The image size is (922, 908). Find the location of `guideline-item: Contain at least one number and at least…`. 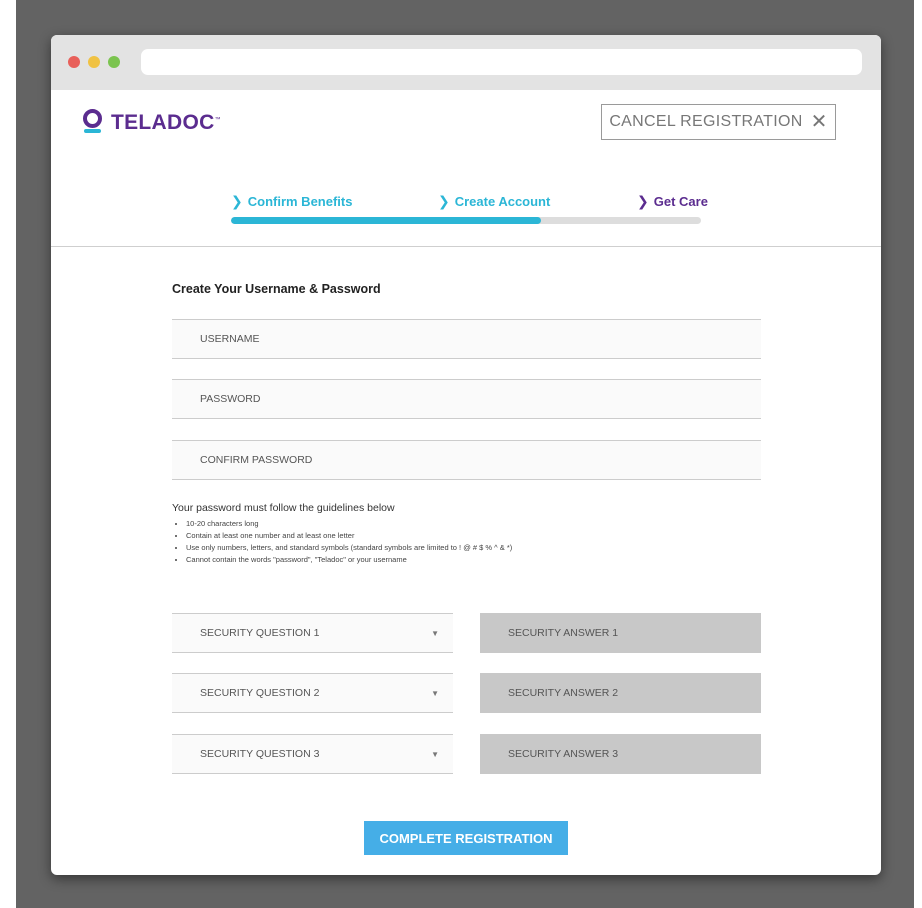

guideline-item: Contain at least one number and at least… is located at coordinates (349, 536).